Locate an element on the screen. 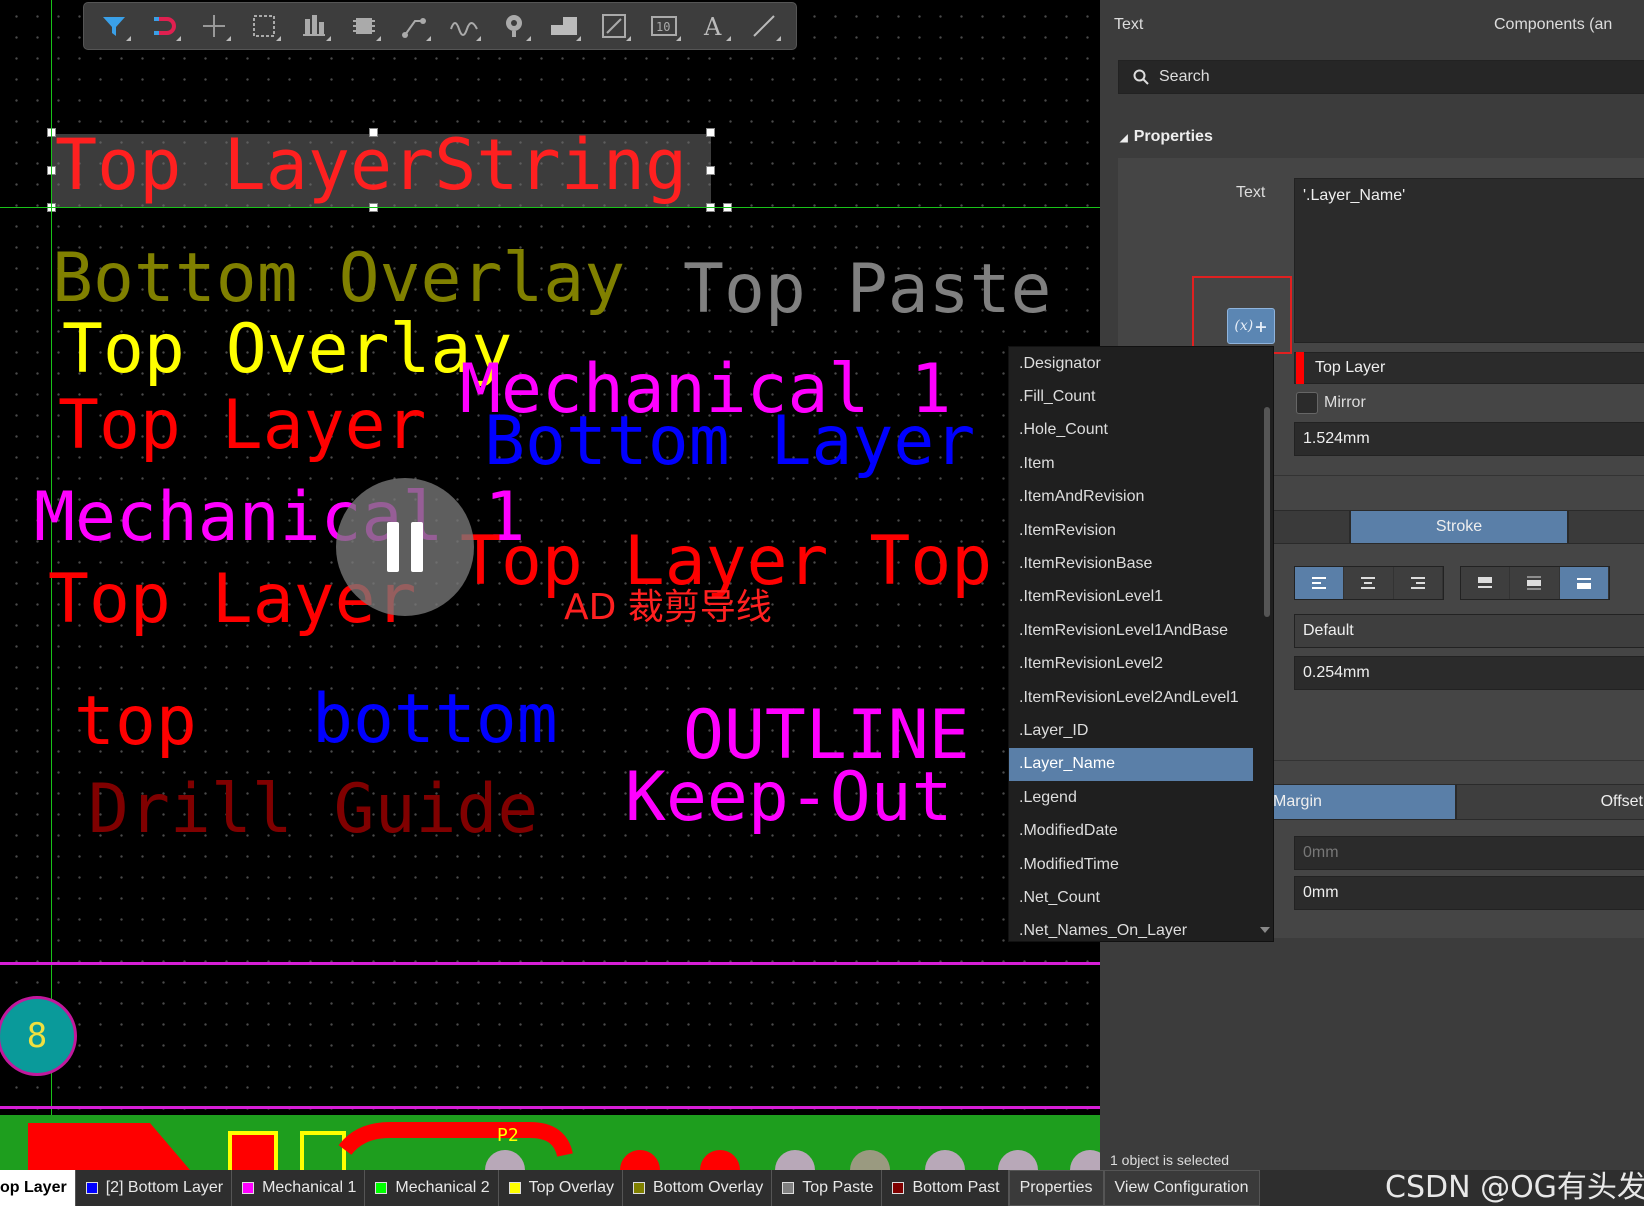 This screenshot has height=1206, width=1644. text-label: Text is located at coordinates (1251, 192).